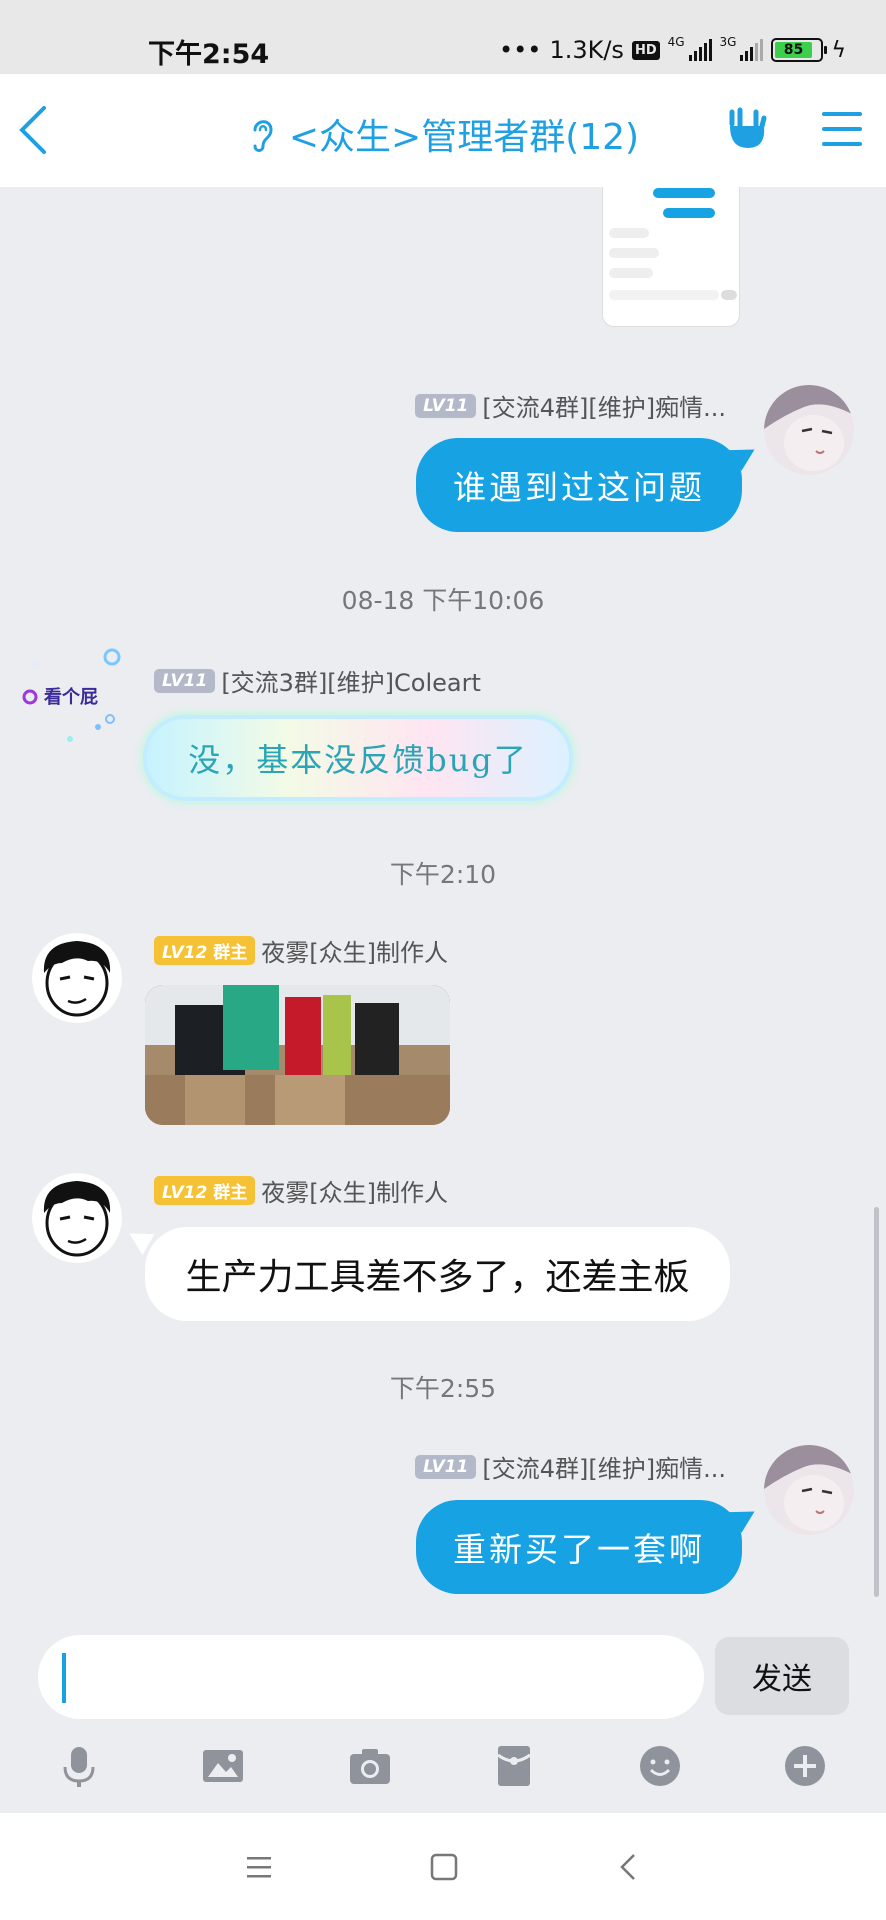 This screenshot has width=886, height=1920. Describe the element at coordinates (443, 37) in the screenshot. I see `status-bar: 下午2:54 ••• 1.3K/s HD 4G 3G 85 ϟ` at that location.